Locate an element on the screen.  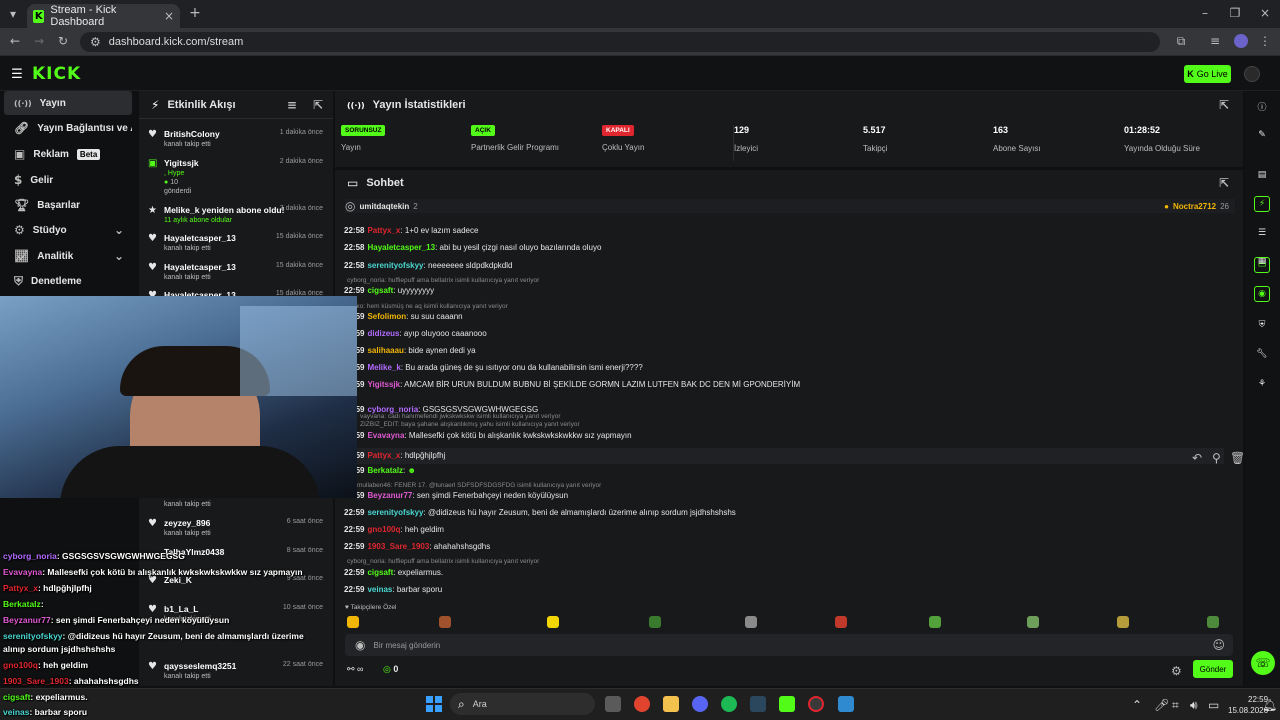
msg-user: didizeus is located at coordinates (383, 333).